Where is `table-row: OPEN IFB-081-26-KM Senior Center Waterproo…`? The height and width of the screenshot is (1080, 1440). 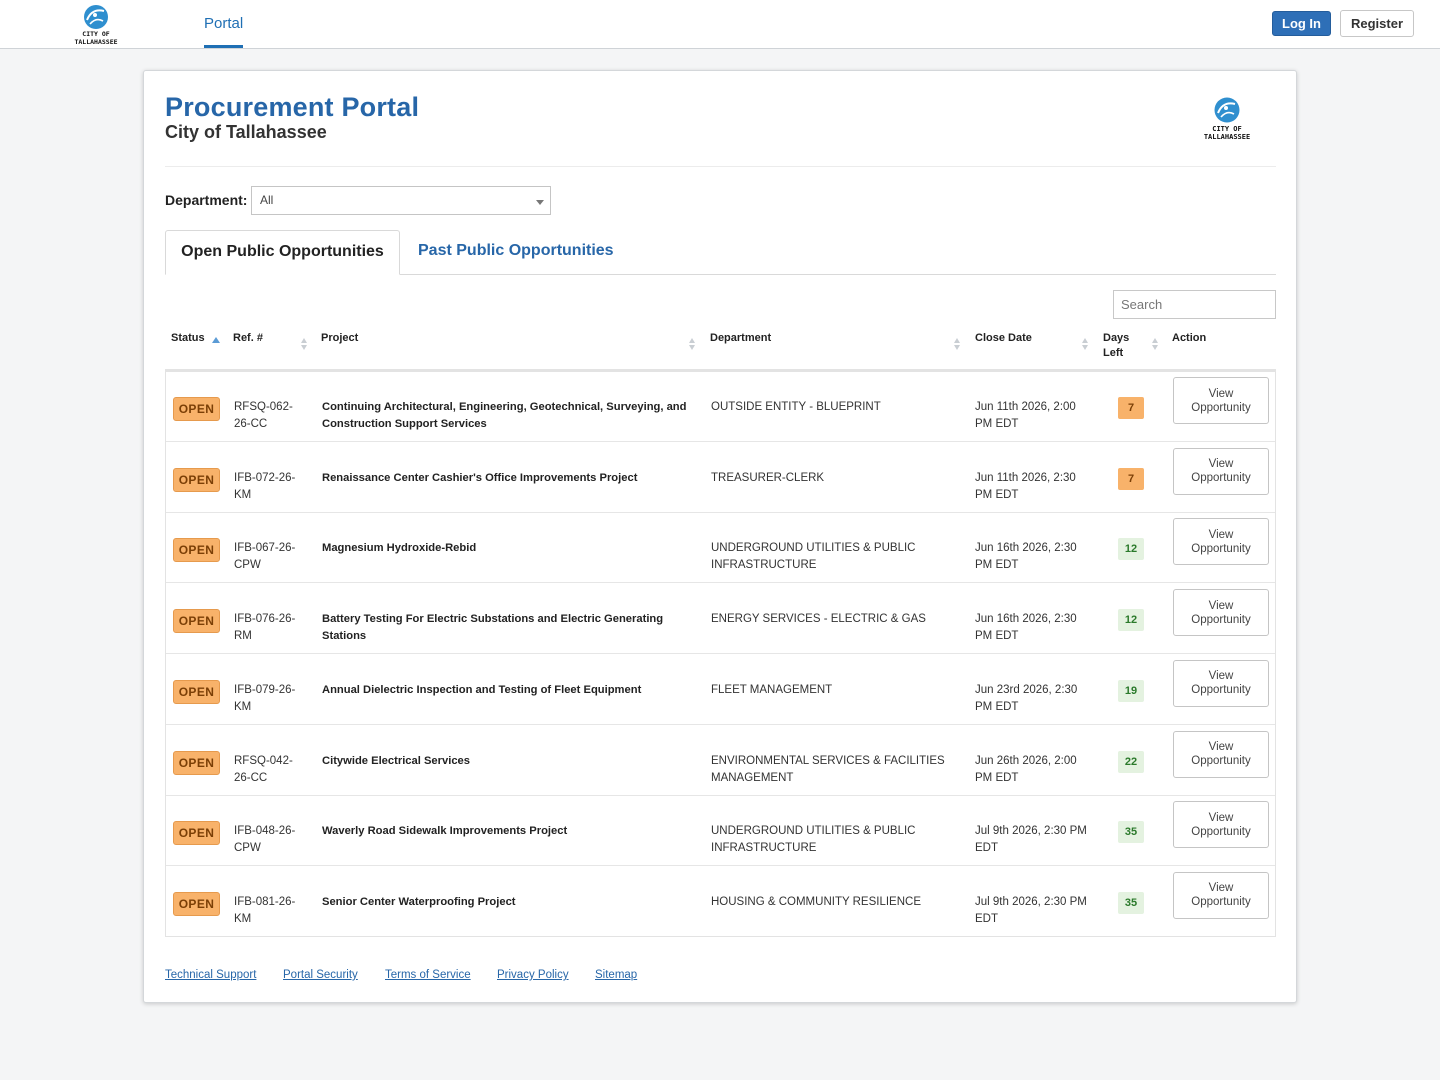
table-row: OPEN IFB-081-26-KM Senior Center Waterproo… is located at coordinates (720, 901).